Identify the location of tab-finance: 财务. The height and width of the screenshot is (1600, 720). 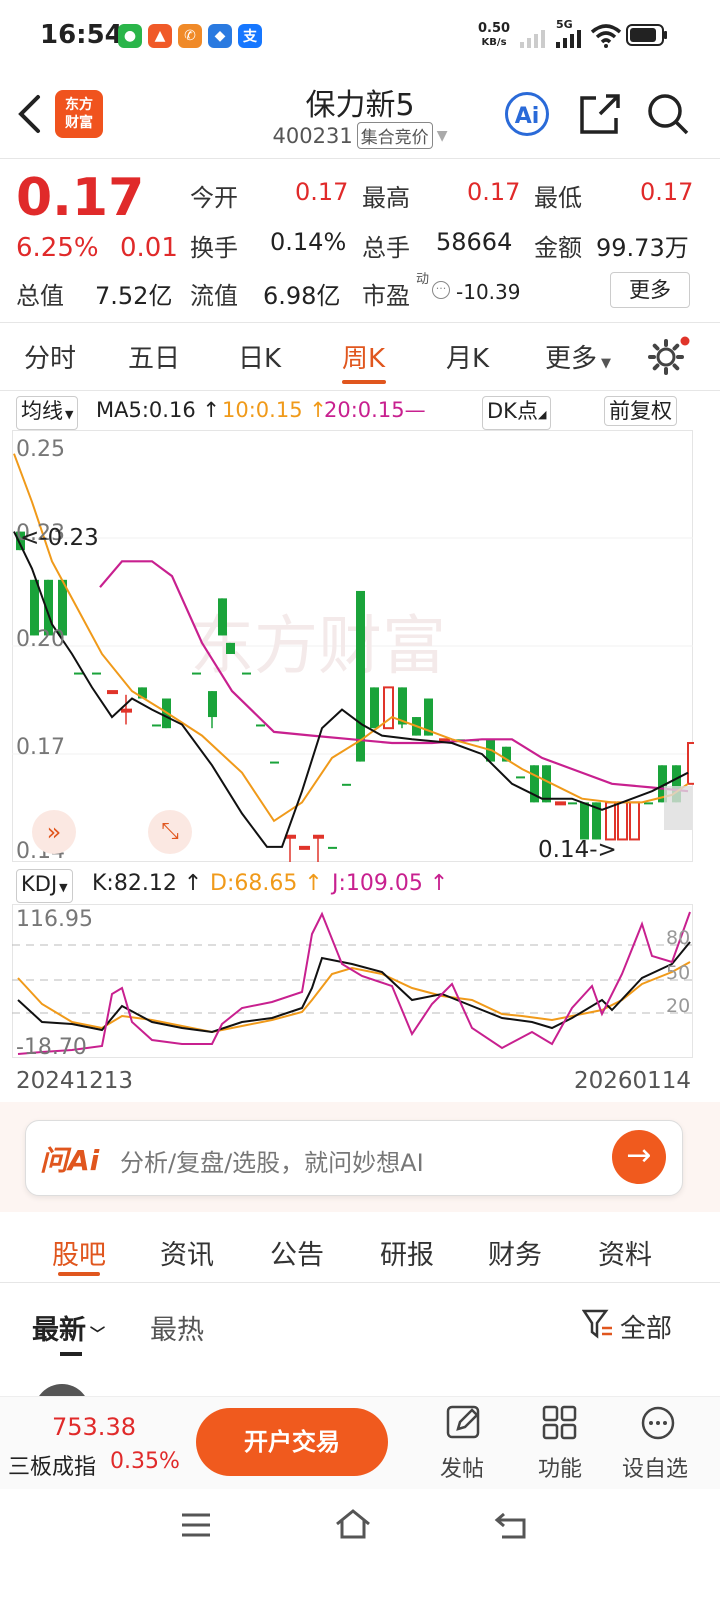
(515, 1252).